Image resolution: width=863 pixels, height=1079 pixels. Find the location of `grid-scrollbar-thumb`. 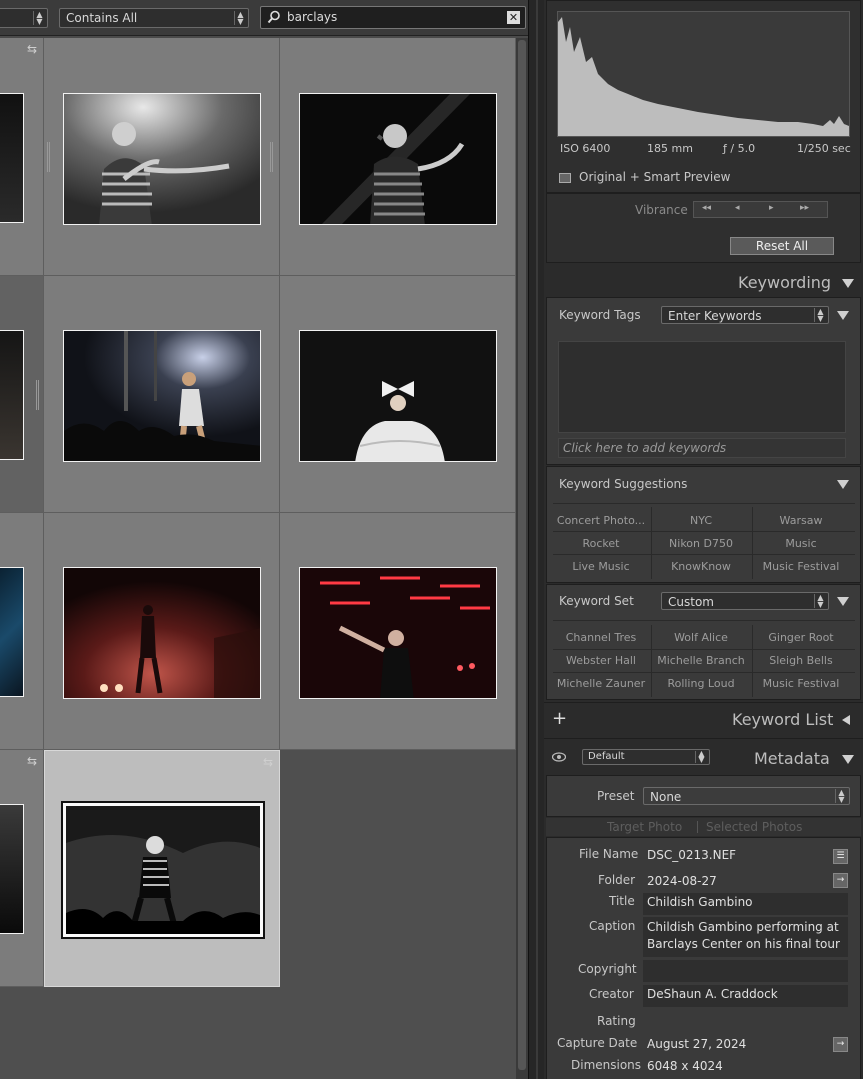

grid-scrollbar-thumb is located at coordinates (522, 555).